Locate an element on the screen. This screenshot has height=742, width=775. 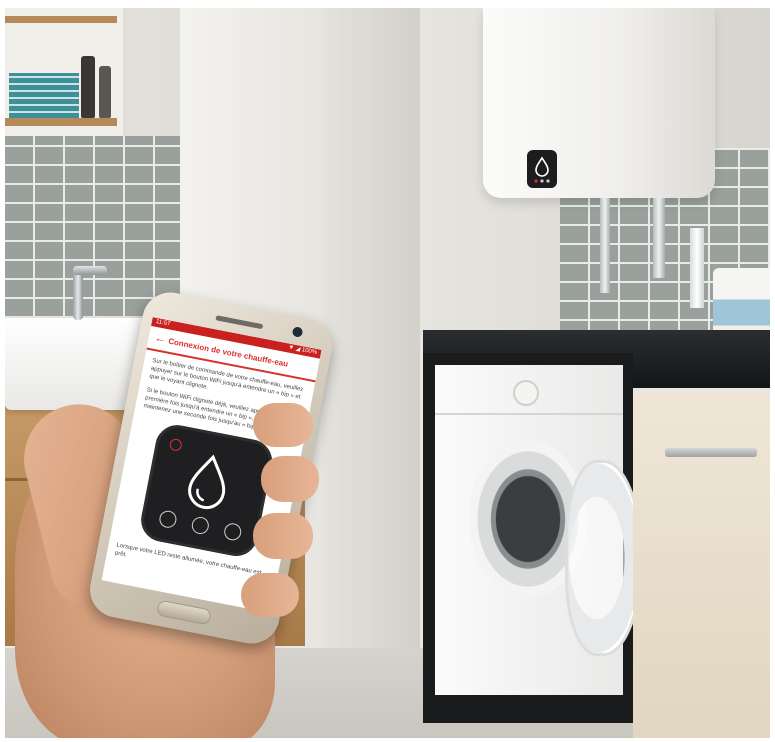
tiled-backsplash-left is located at coordinates (95, 226).